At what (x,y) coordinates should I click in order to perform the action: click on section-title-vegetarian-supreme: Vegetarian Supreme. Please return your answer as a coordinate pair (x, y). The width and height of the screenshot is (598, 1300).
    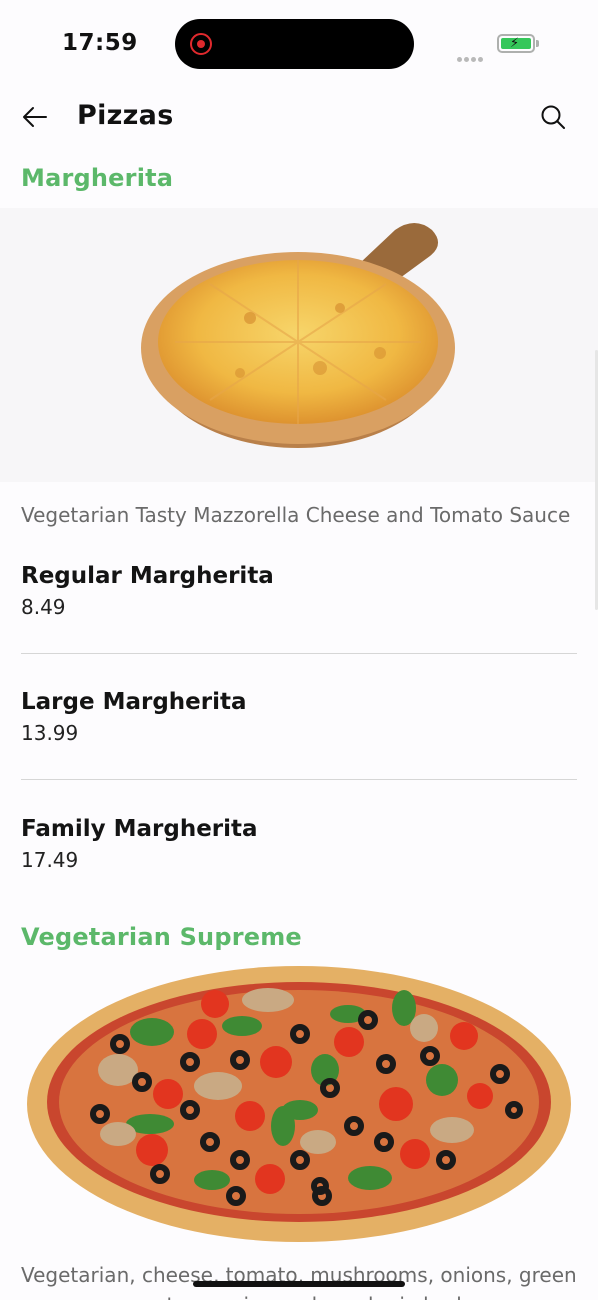
    Looking at the image, I should click on (161, 937).